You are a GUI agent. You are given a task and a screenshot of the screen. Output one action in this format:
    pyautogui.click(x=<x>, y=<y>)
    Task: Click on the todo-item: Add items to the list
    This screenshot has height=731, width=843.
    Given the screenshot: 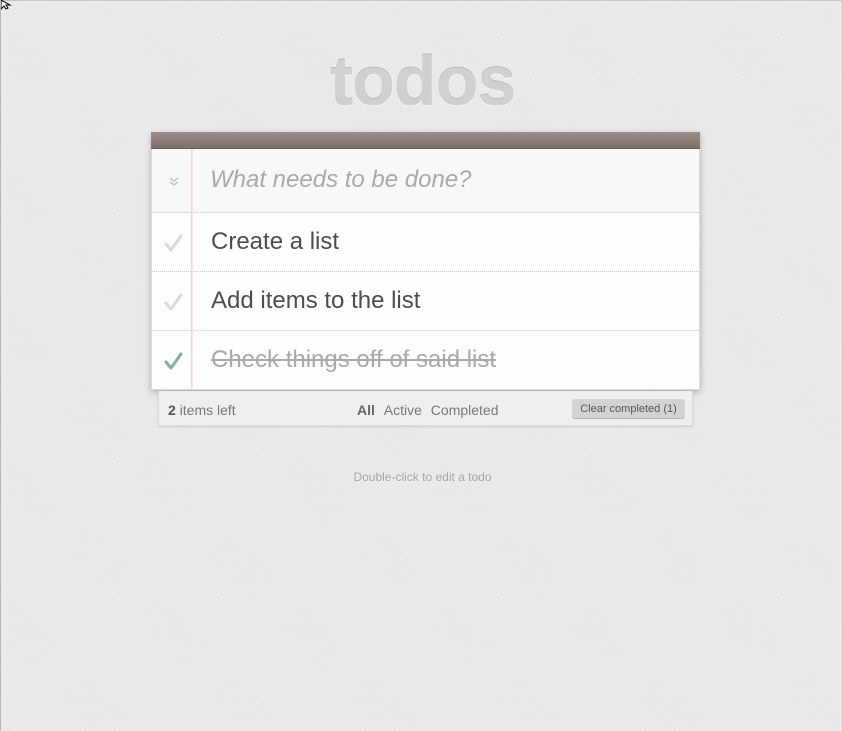 What is the action you would take?
    pyautogui.click(x=425, y=301)
    